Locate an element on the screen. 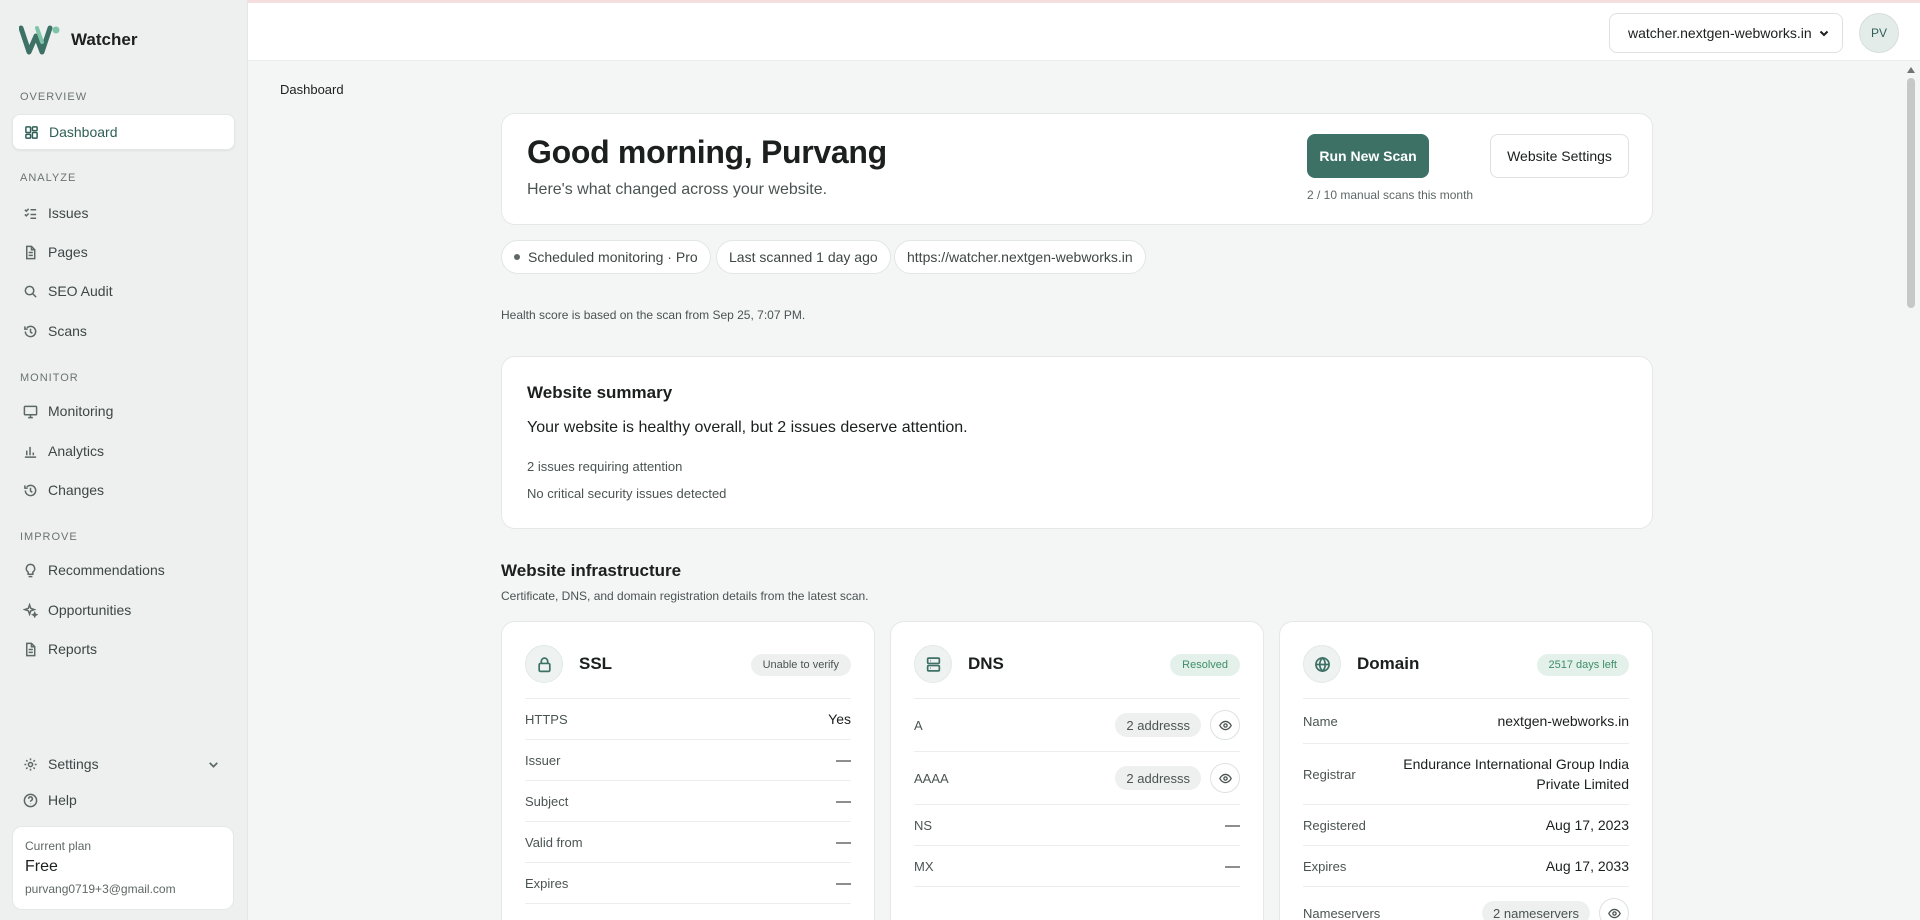 The image size is (1920, 920). breadcrumb: Dashboard is located at coordinates (312, 89).